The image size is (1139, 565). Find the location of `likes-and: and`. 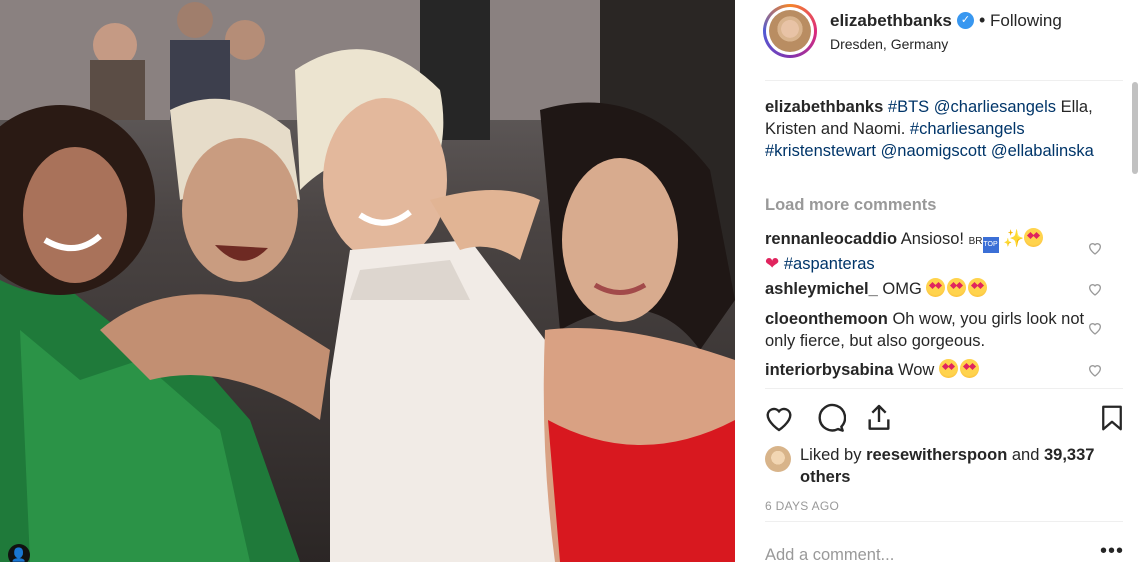

likes-and: and is located at coordinates (1025, 455).